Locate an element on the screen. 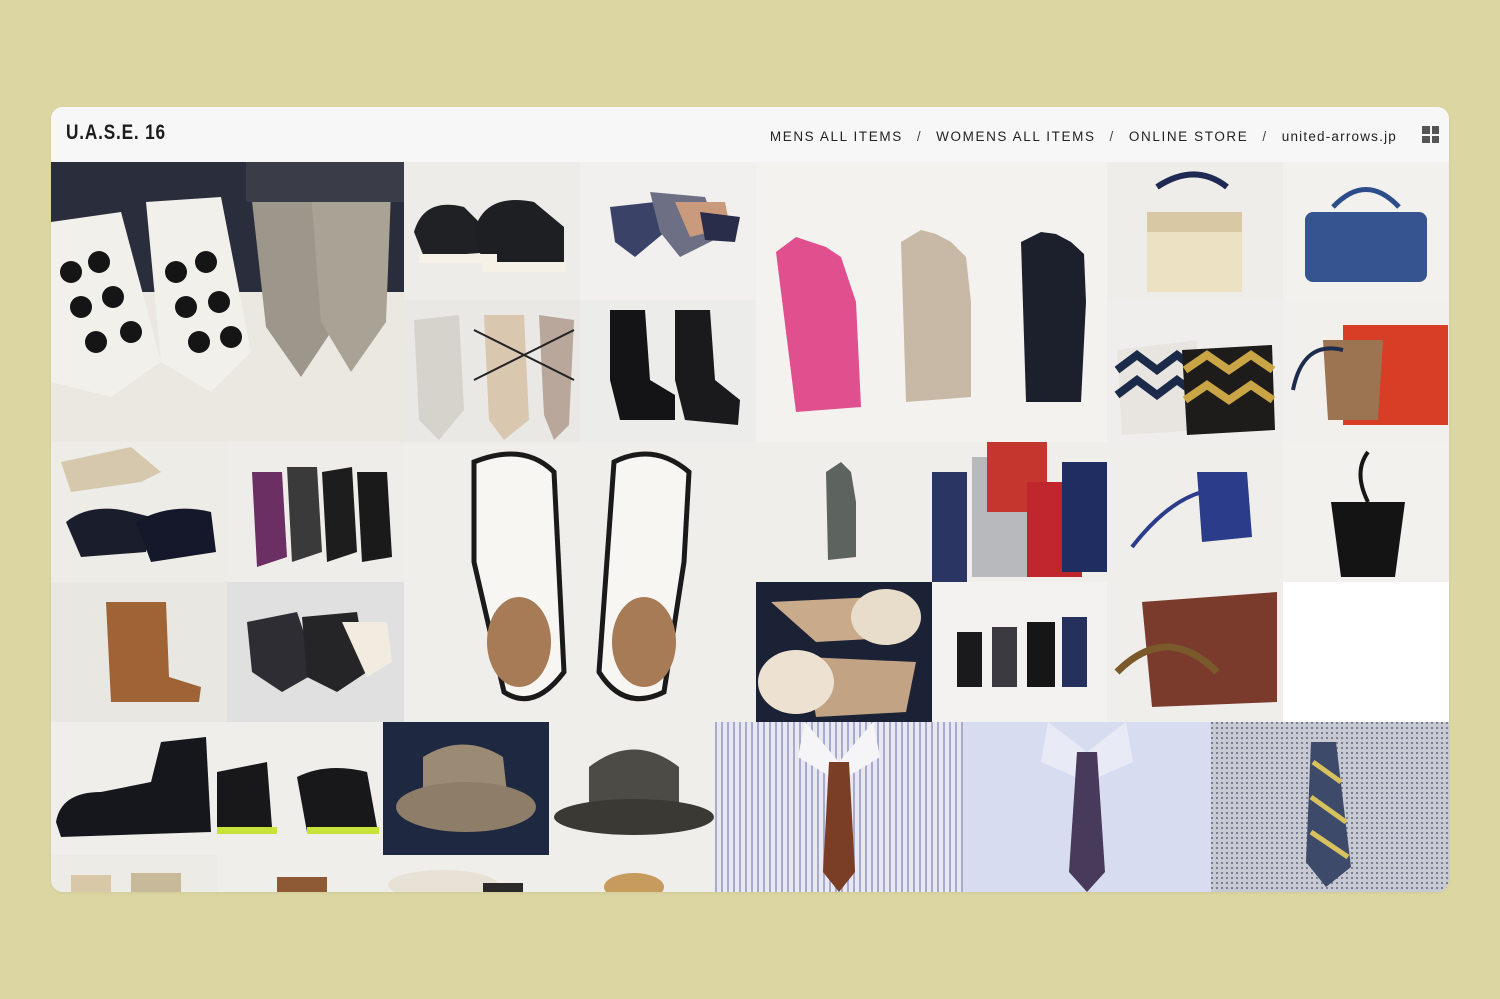 This screenshot has height=999, width=1500. product-tile-bamboo-handle-bag is located at coordinates (1195, 652).